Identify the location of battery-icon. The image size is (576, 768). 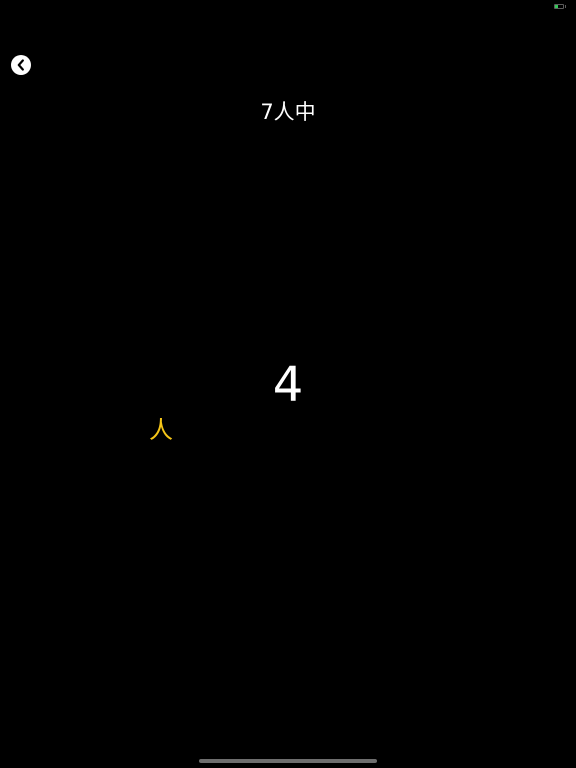
(559, 6).